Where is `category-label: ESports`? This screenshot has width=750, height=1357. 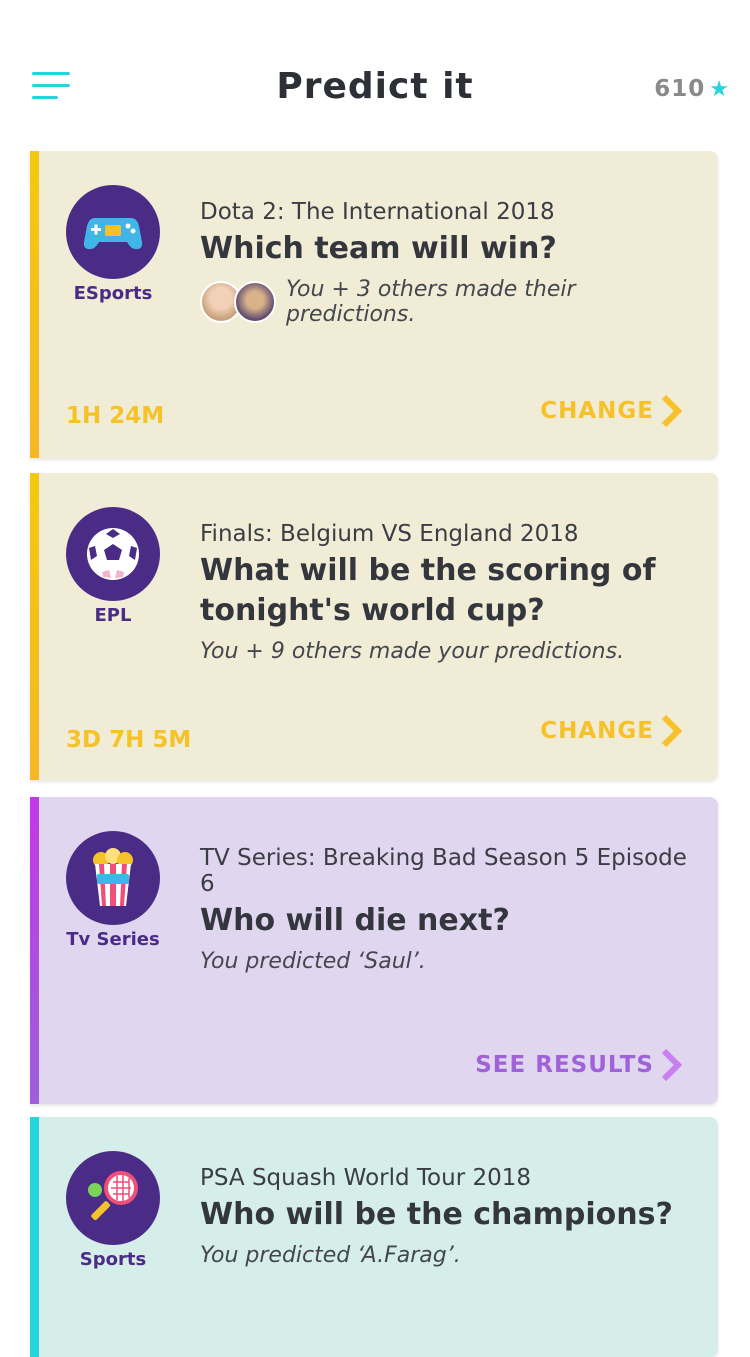 category-label: ESports is located at coordinates (113, 293).